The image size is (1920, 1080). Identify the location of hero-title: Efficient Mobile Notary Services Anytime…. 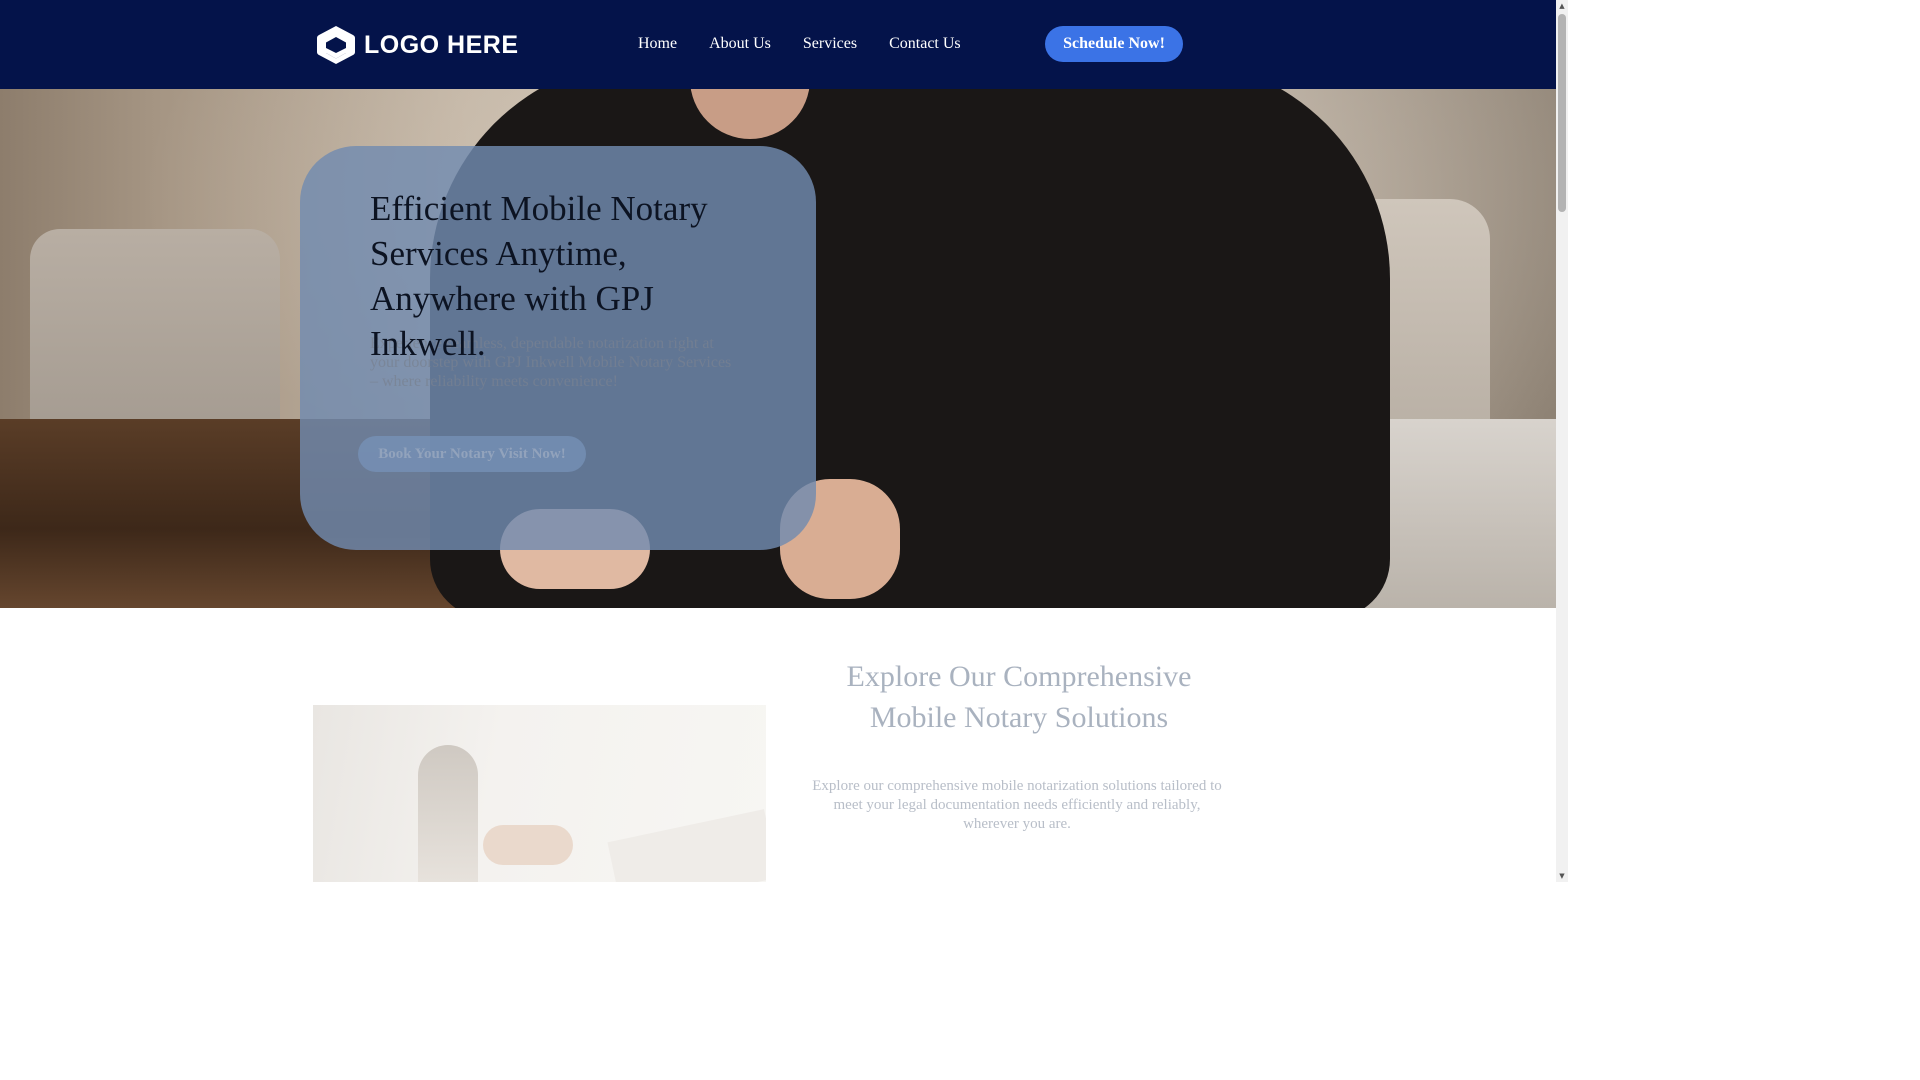
(539, 276).